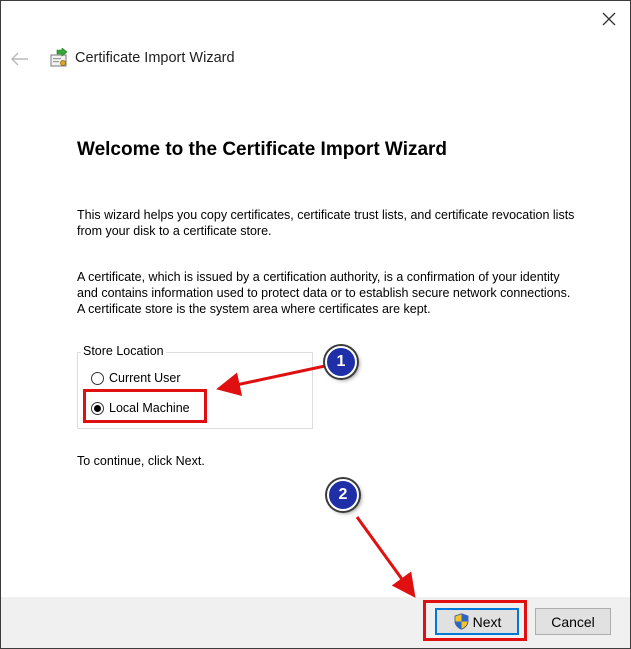 The height and width of the screenshot is (649, 631). Describe the element at coordinates (145, 378) in the screenshot. I see `current-user-label: Current User` at that location.